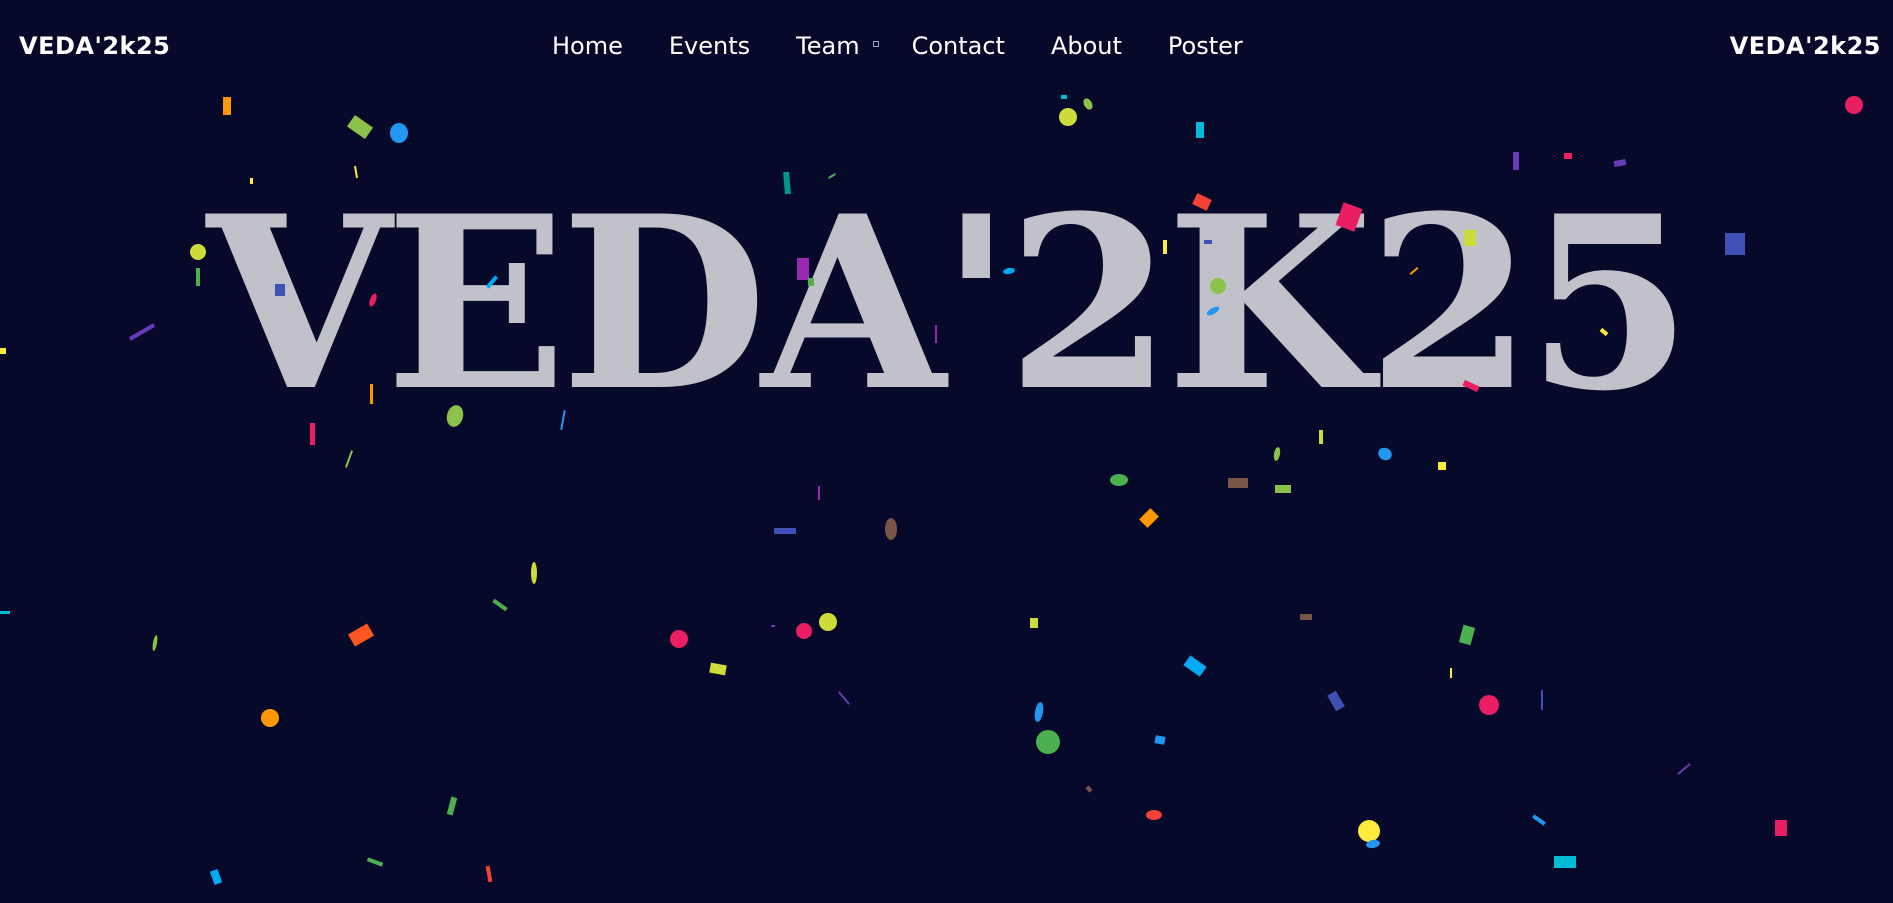  I want to click on nav-dropdown-marker-icon, so click(875, 44).